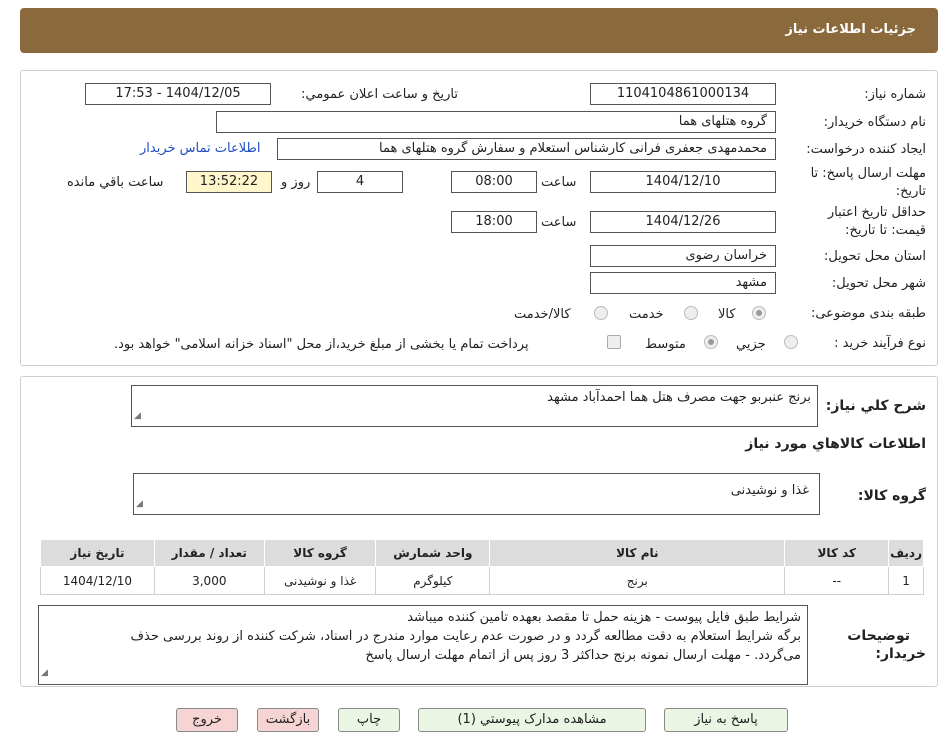 This screenshot has width=944, height=753. Describe the element at coordinates (683, 222) in the screenshot. I see `validity-date-field: 1404/12/26` at that location.